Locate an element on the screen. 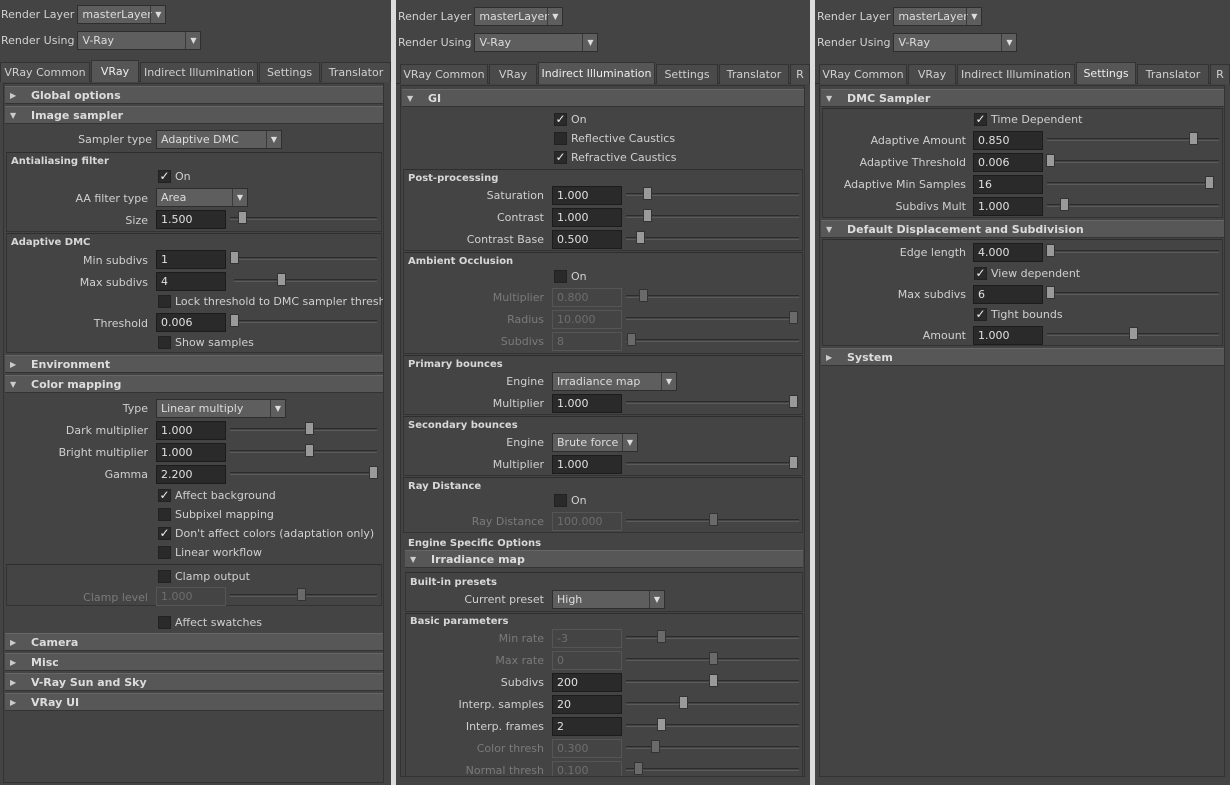  section-color-mapping: ▼ Color mapping is located at coordinates (194, 384).